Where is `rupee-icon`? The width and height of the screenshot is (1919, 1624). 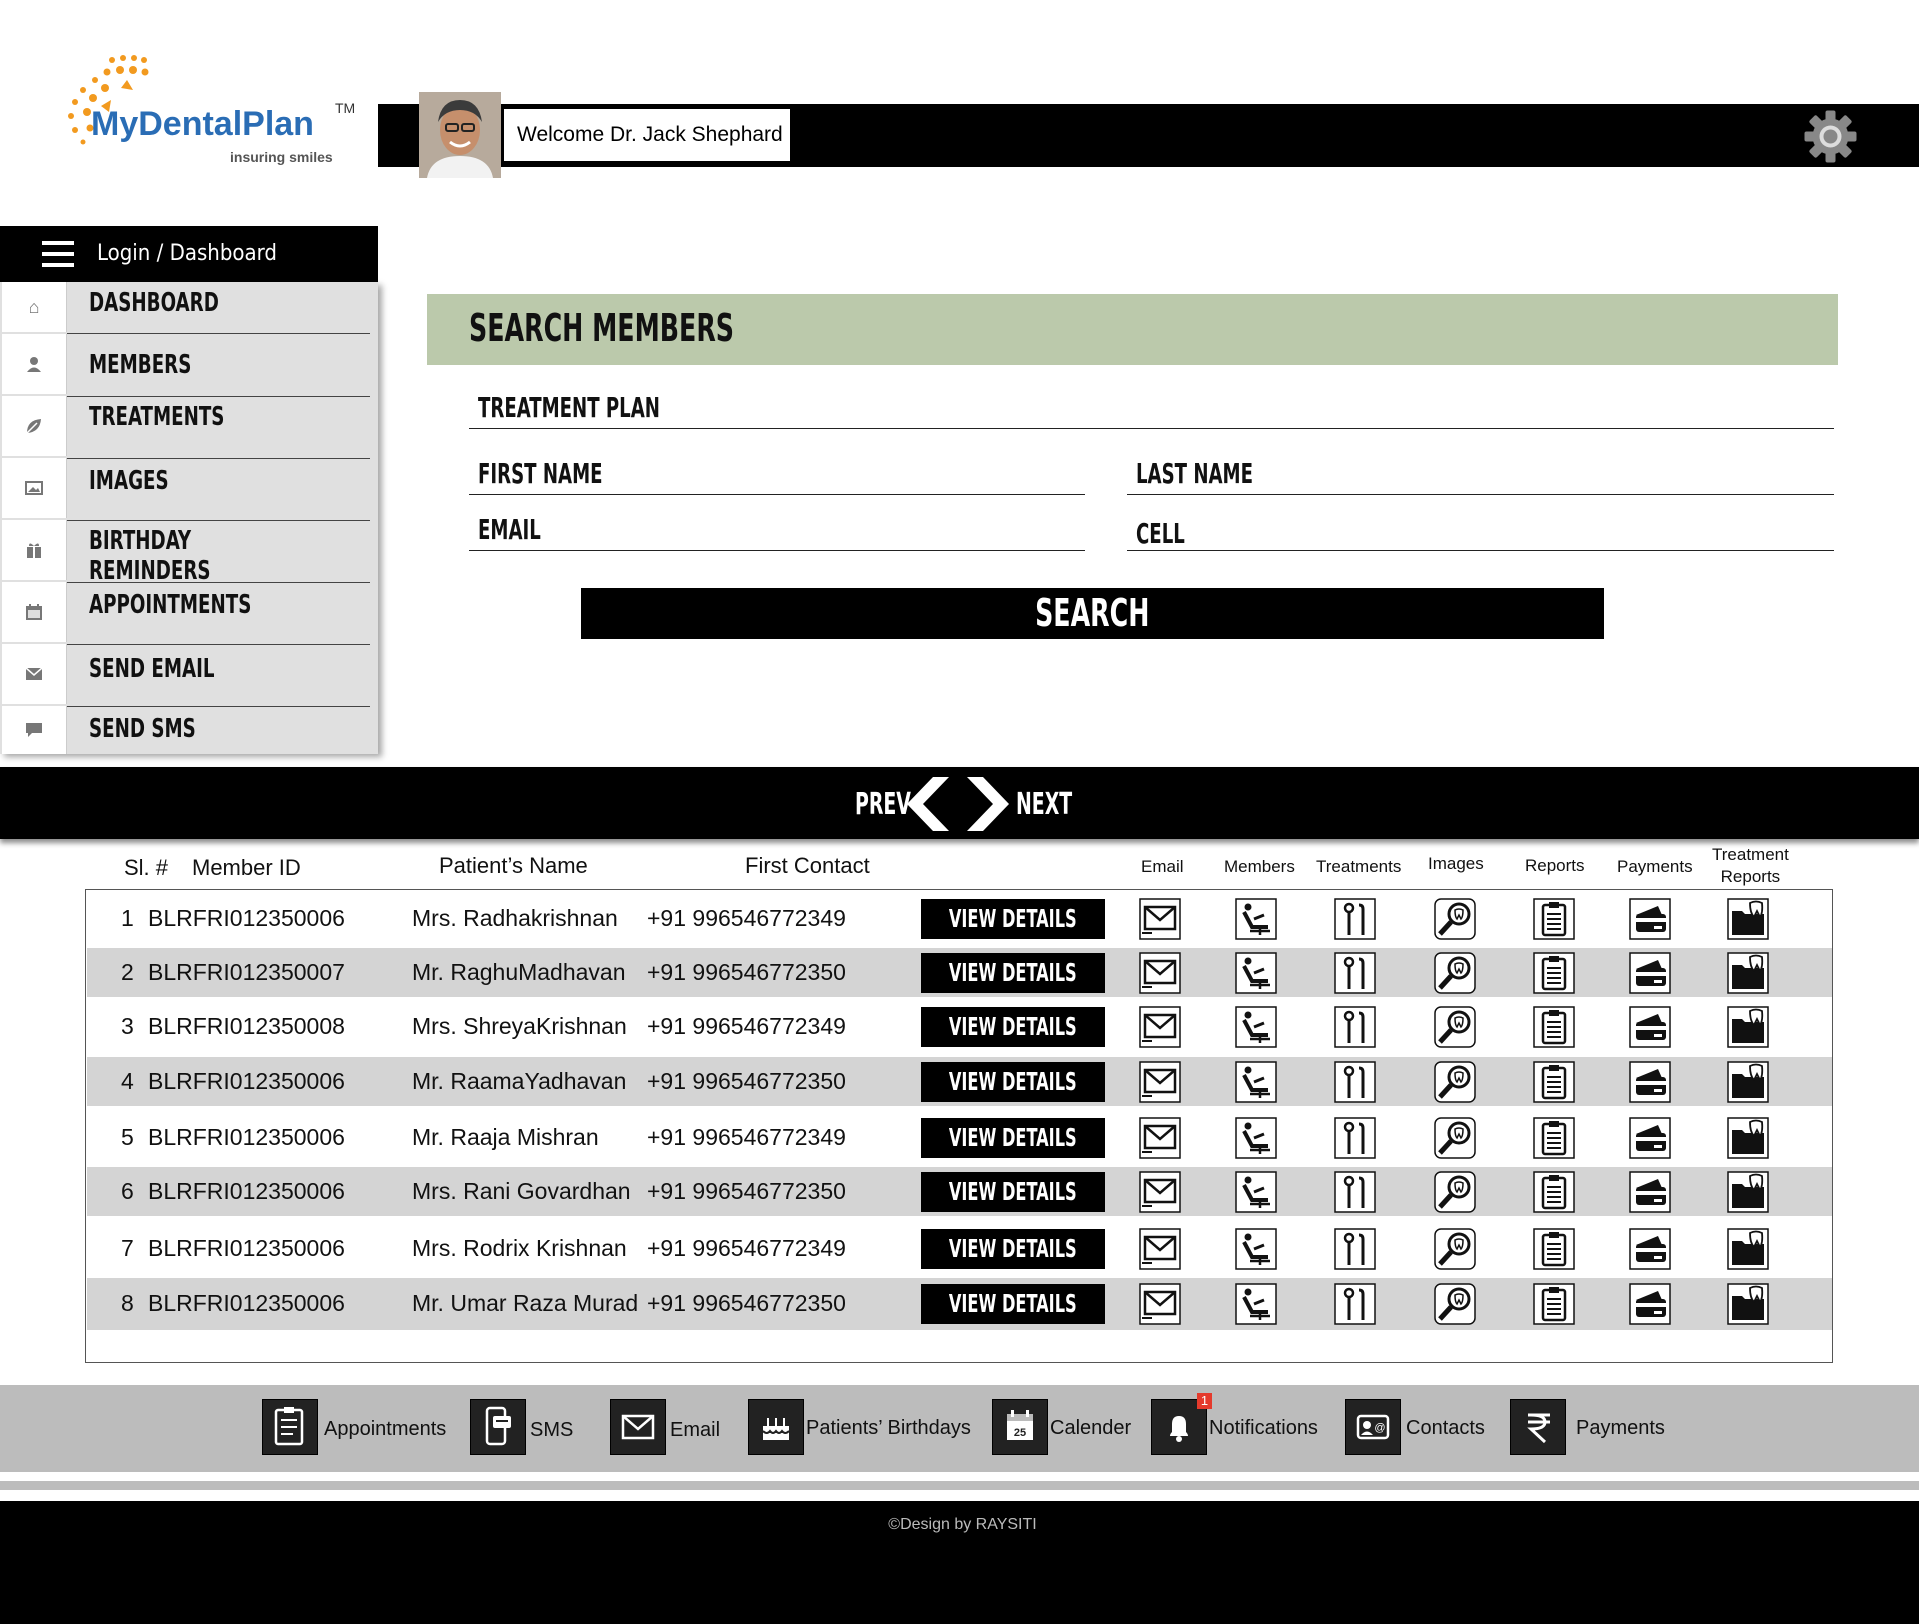 rupee-icon is located at coordinates (1538, 1427).